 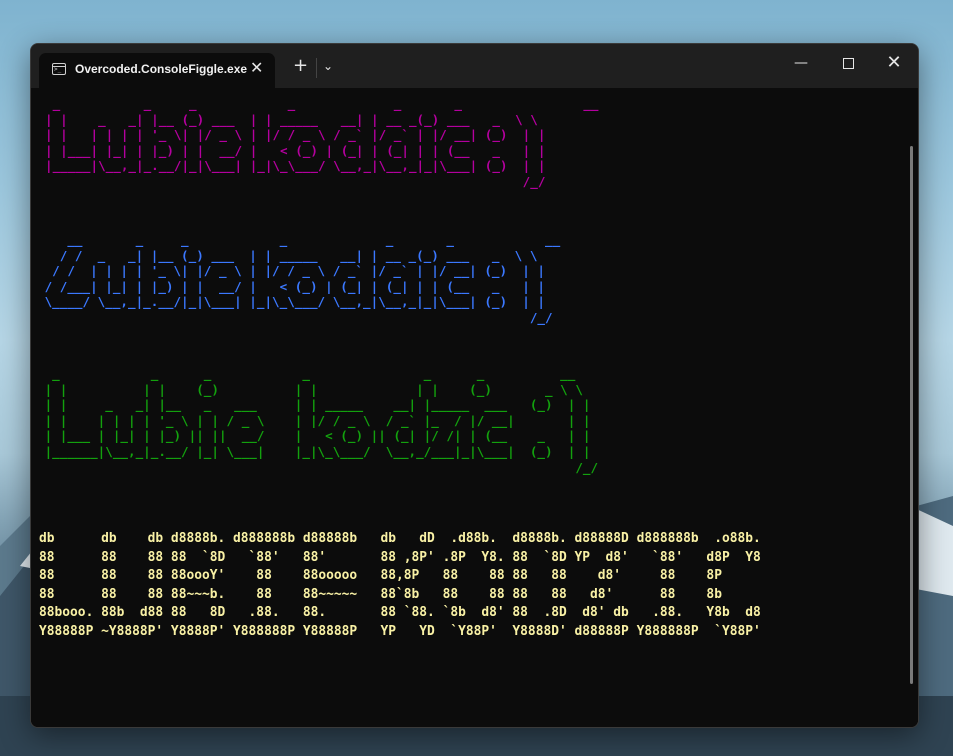 I want to click on close-icon: ✕, so click(x=894, y=63).